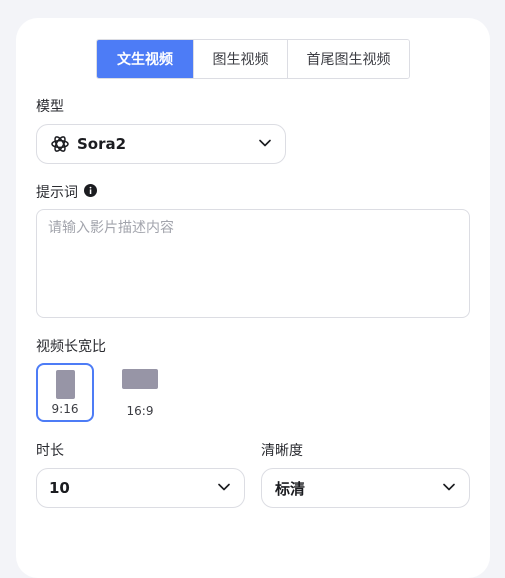  Describe the element at coordinates (50, 451) in the screenshot. I see `duration-label: 时长` at that location.